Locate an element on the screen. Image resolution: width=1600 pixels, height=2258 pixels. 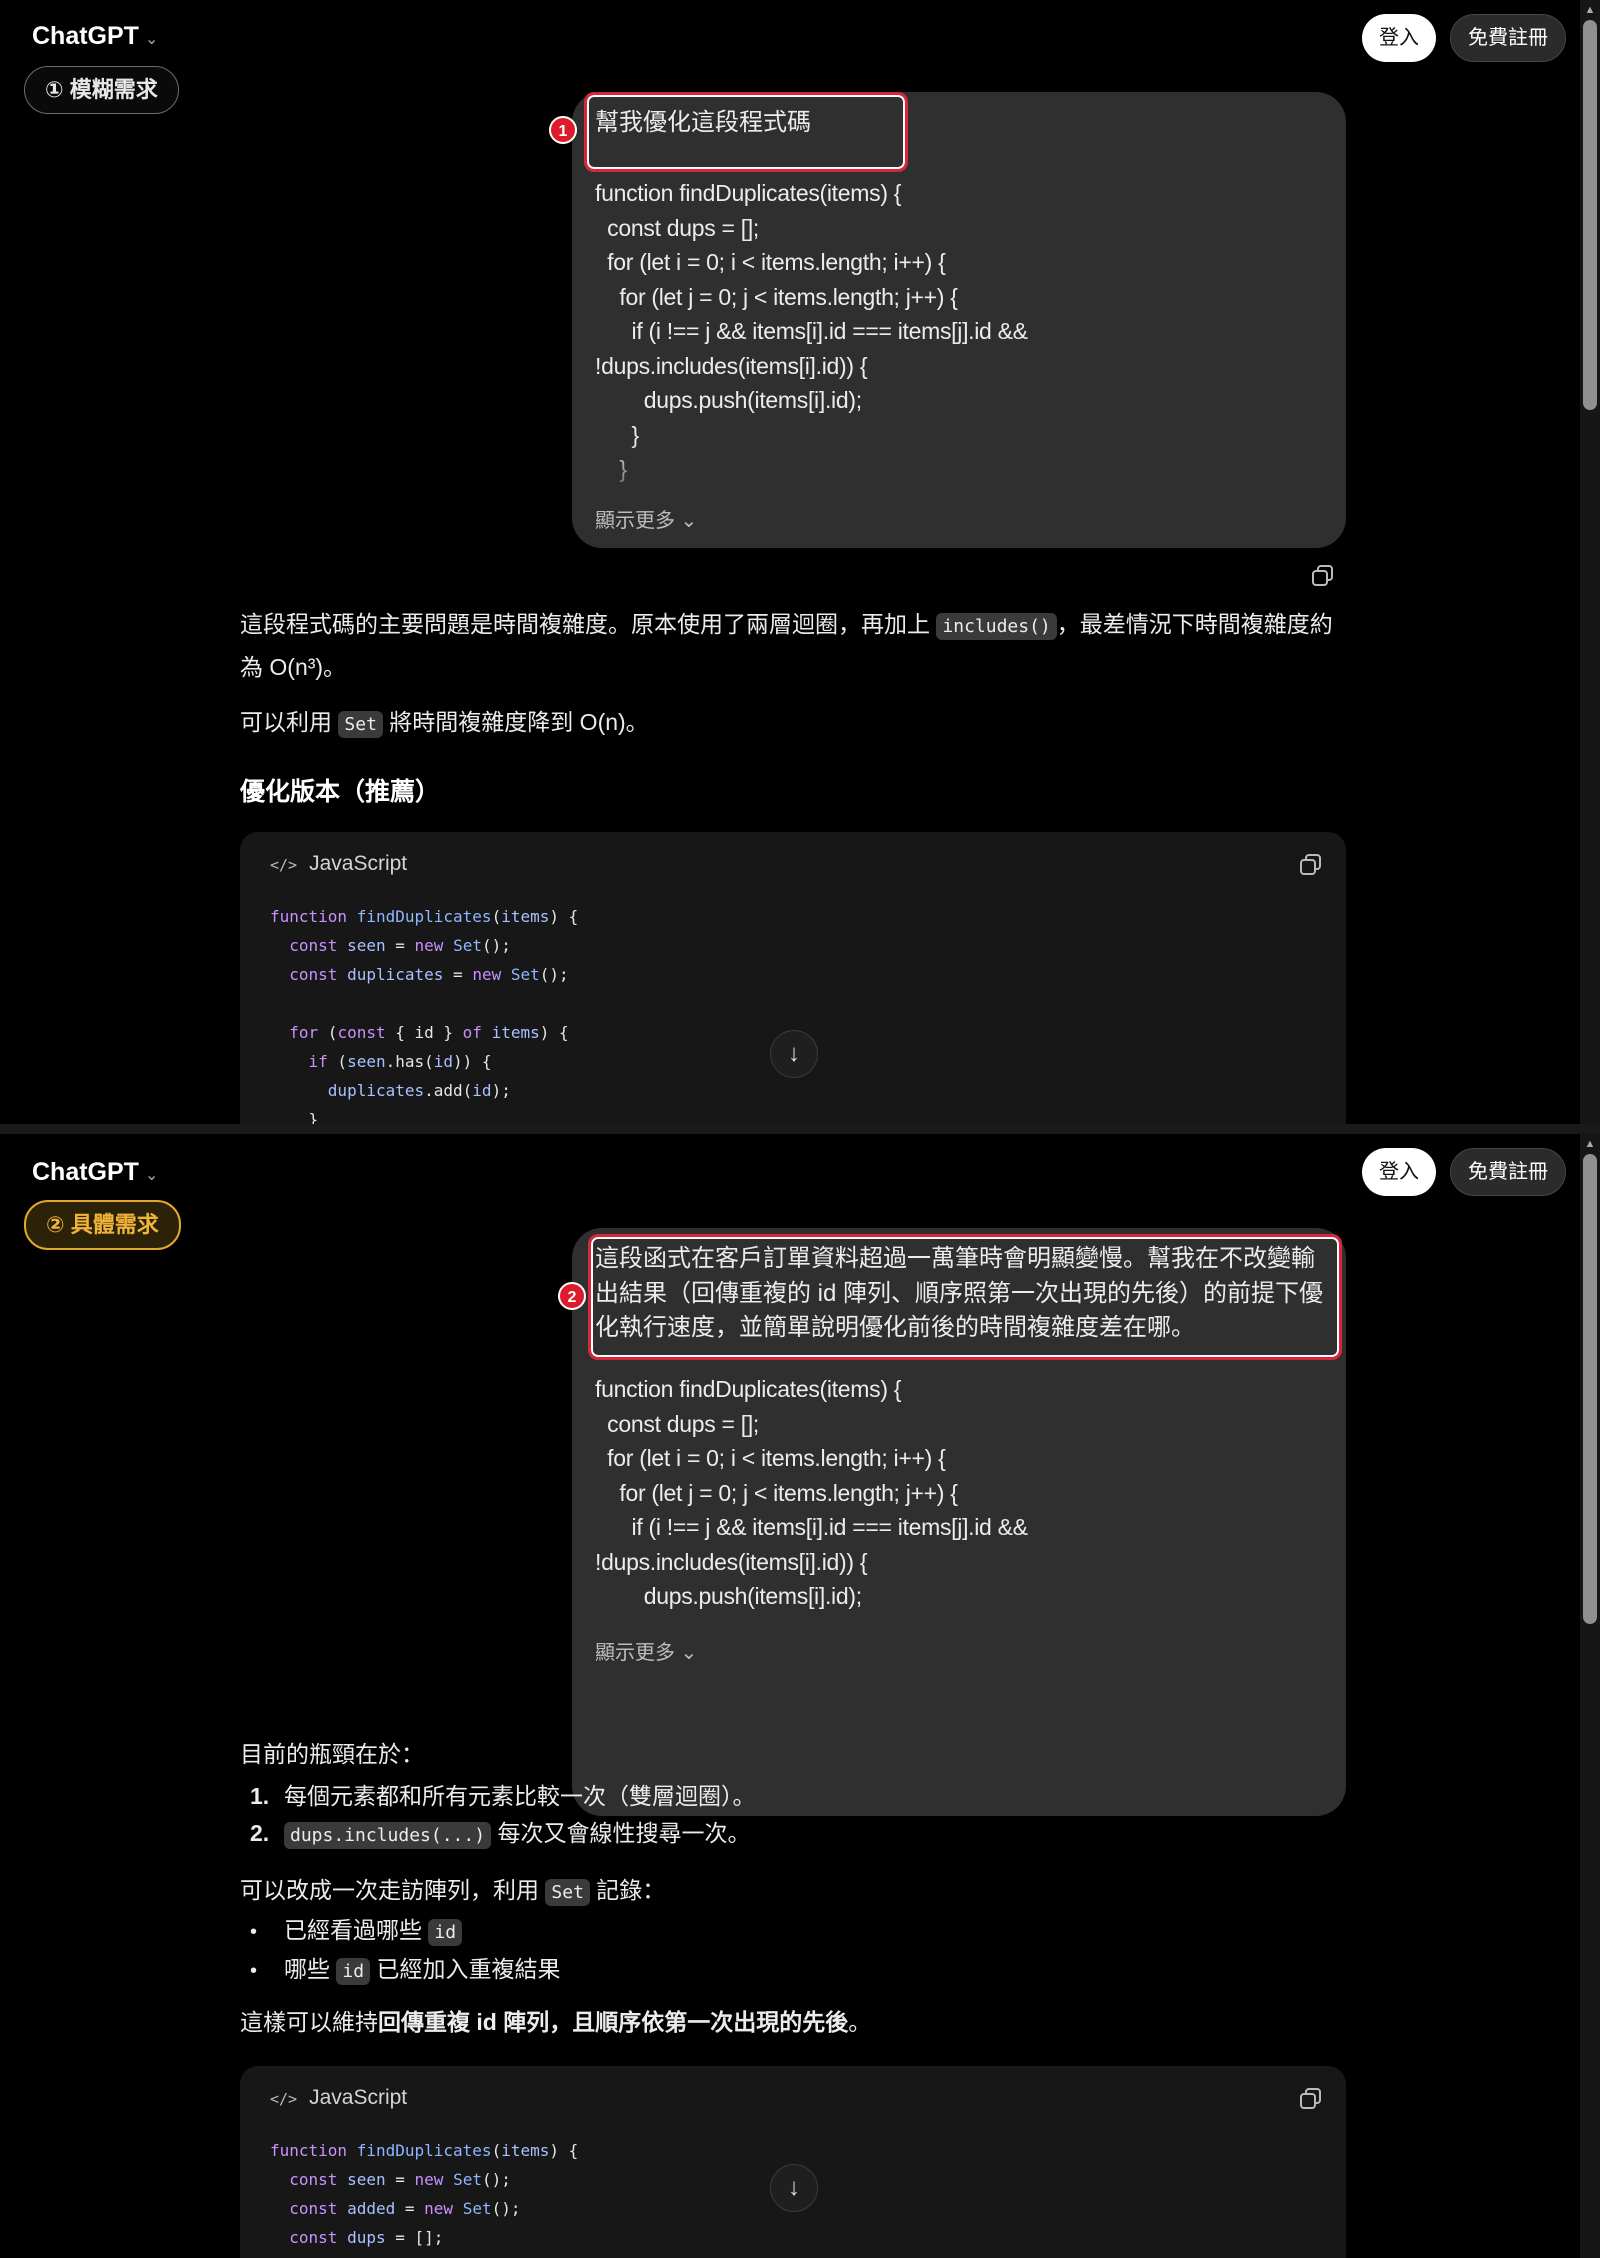
list-item: • 哪些 id 已經加入重複結果 is located at coordinates (405, 1970).